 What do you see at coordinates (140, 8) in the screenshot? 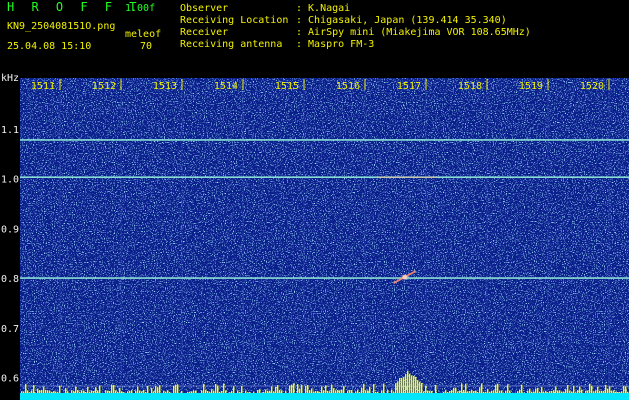
I see `app-version: 1.00f` at bounding box center [140, 8].